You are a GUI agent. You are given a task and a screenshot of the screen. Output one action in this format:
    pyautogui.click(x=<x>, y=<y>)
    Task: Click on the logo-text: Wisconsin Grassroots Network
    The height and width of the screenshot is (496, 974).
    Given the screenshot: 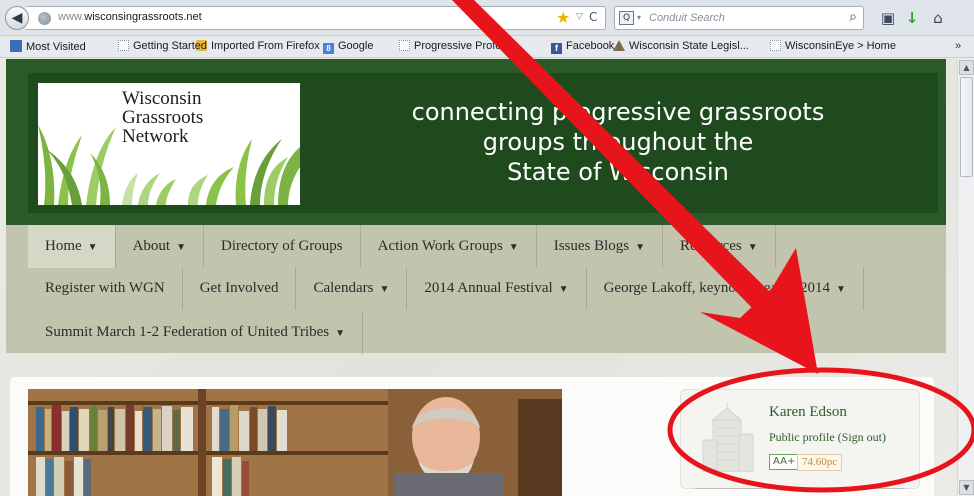 What is the action you would take?
    pyautogui.click(x=177, y=117)
    